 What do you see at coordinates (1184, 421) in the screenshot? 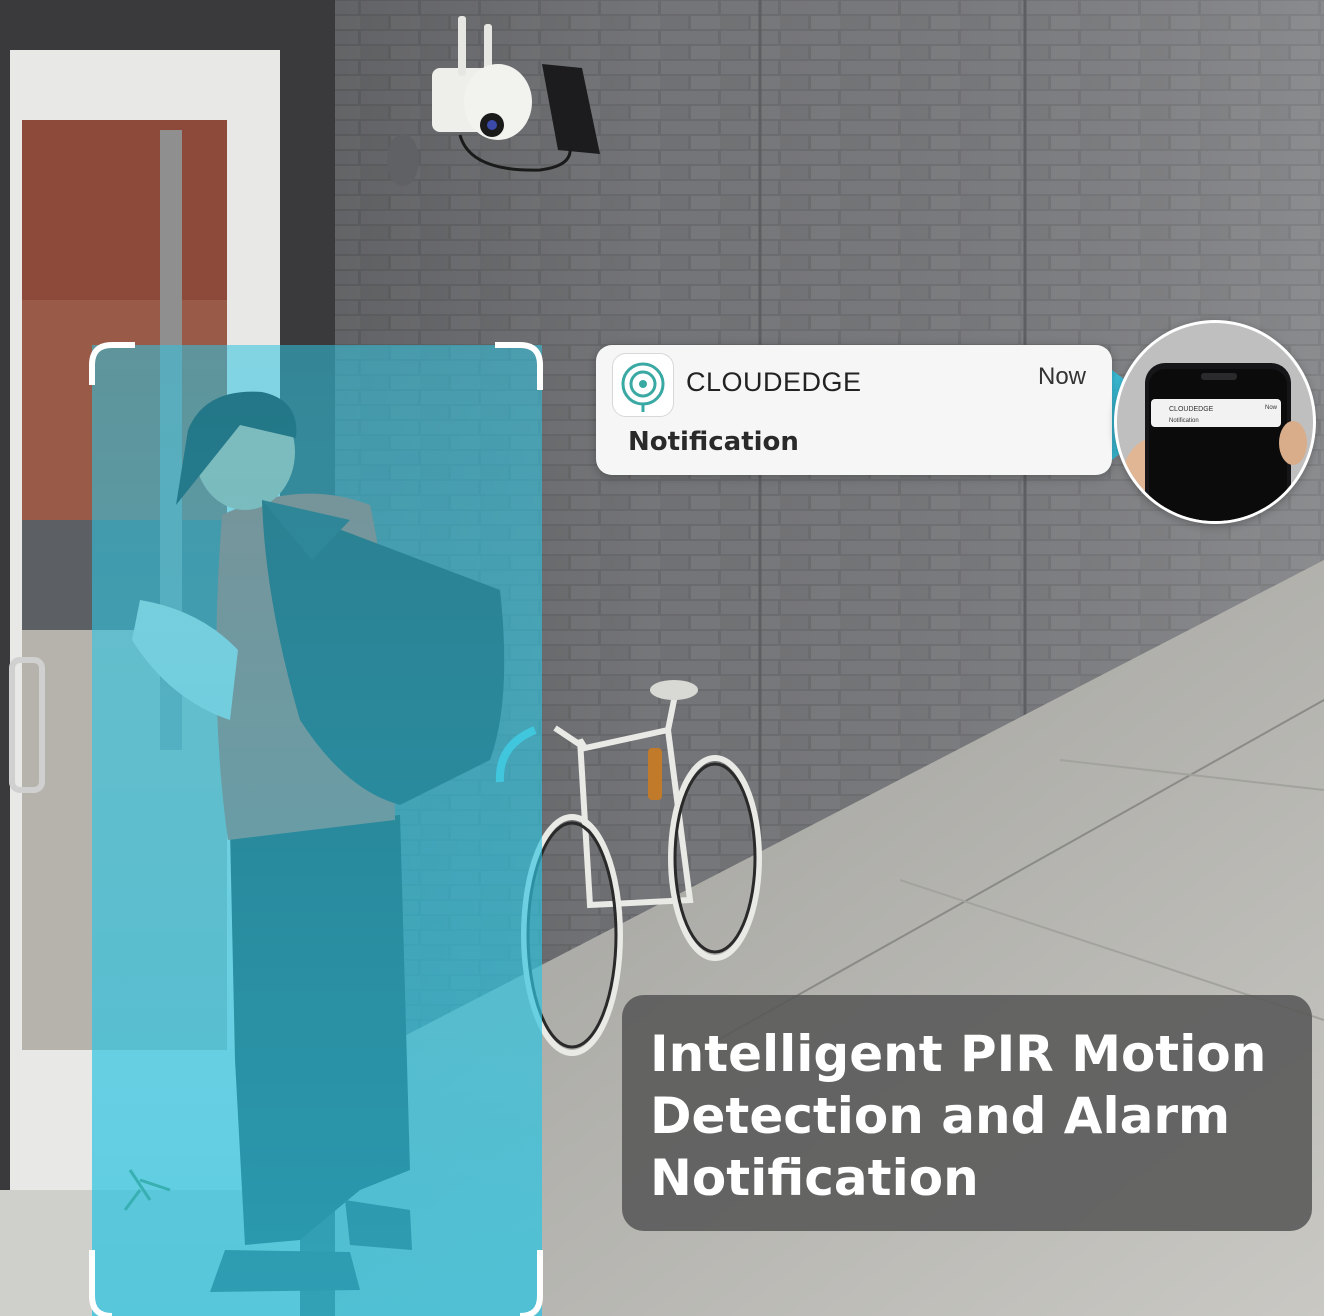
I see `phone-title: Notification` at bounding box center [1184, 421].